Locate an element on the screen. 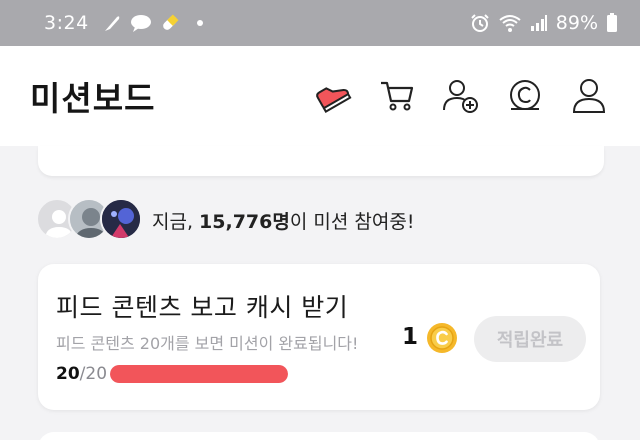  previous-card-stub is located at coordinates (321, 161).